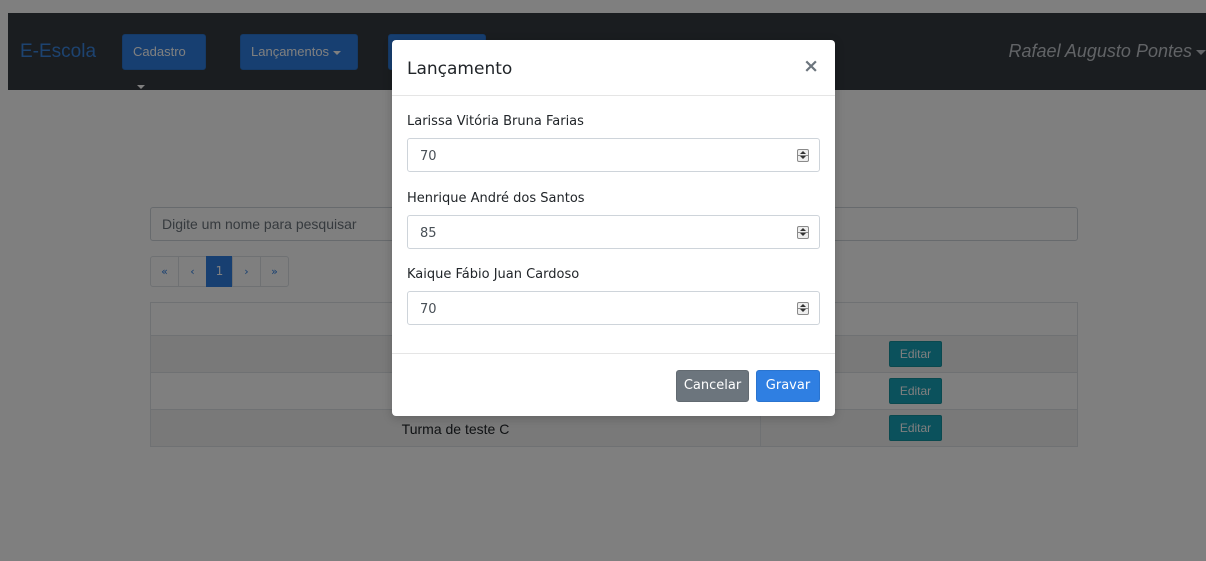  I want to click on modal-footer: Cancelar Gravar, so click(613, 384).